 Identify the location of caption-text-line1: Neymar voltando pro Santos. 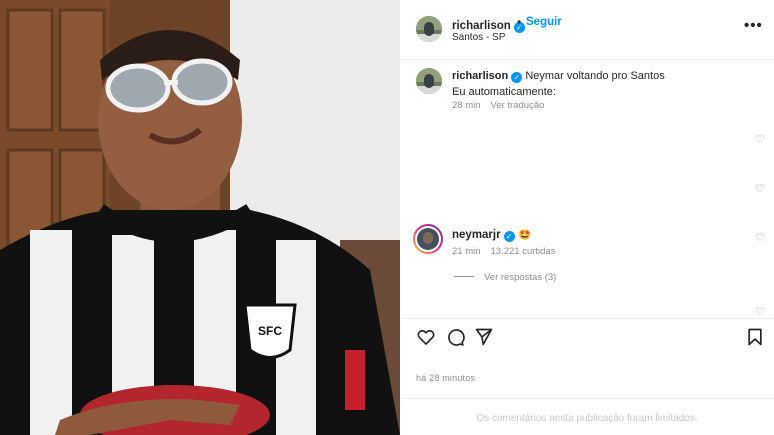
(595, 76).